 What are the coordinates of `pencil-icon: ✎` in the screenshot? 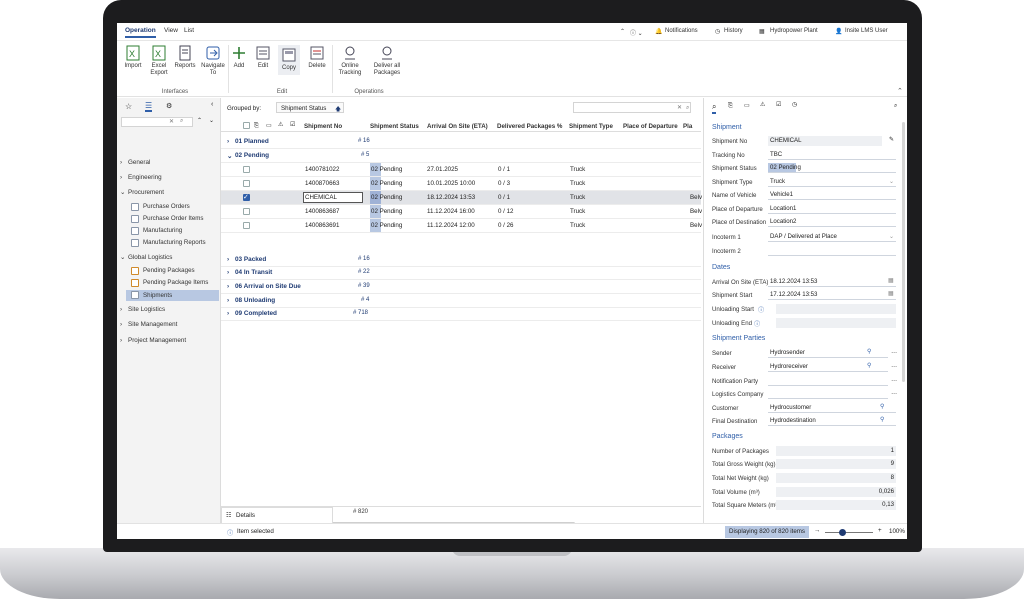 It's located at (891, 139).